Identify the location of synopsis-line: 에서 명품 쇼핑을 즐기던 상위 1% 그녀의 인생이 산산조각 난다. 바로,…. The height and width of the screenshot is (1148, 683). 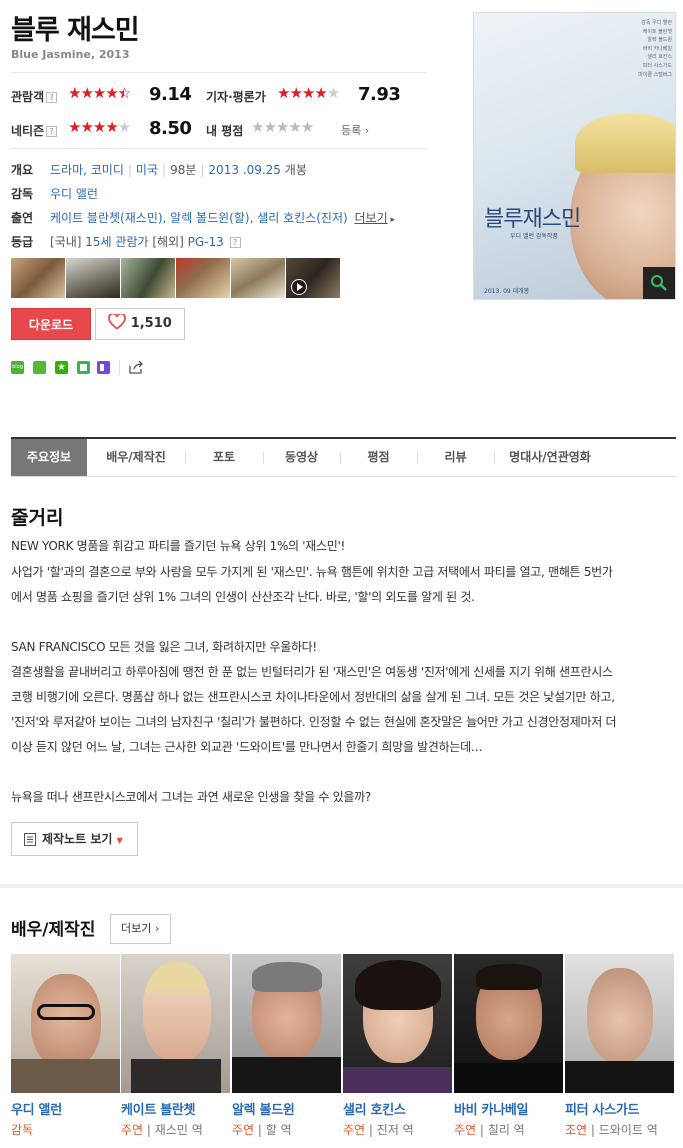
(243, 597).